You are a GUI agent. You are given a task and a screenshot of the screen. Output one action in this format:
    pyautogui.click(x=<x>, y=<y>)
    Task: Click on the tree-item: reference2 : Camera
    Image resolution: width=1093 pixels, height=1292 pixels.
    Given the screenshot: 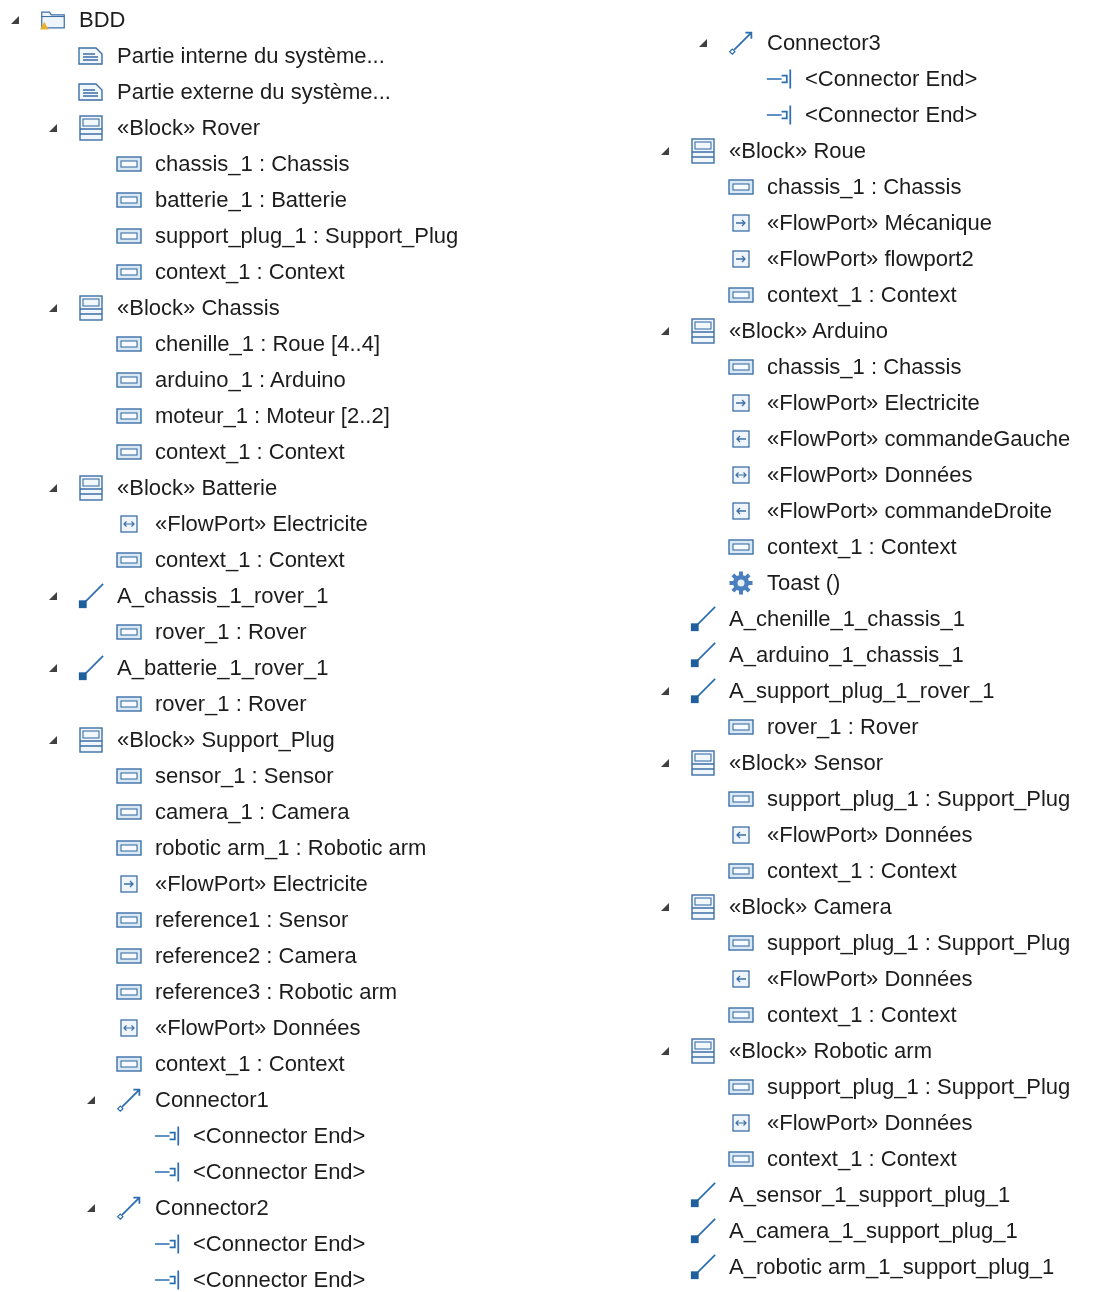 What is the action you would take?
    pyautogui.click(x=256, y=956)
    